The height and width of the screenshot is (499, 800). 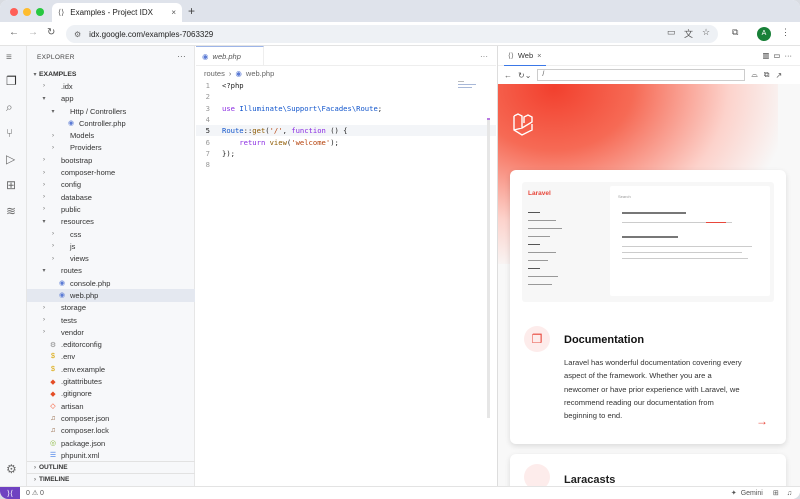 What do you see at coordinates (764, 34) in the screenshot?
I see `profile-avatar: A` at bounding box center [764, 34].